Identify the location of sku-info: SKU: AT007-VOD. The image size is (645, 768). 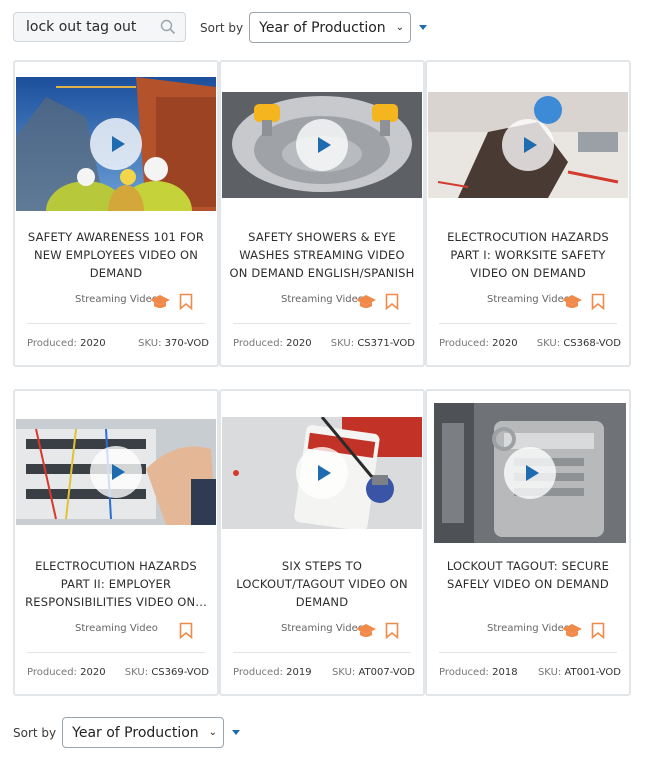
(373, 672).